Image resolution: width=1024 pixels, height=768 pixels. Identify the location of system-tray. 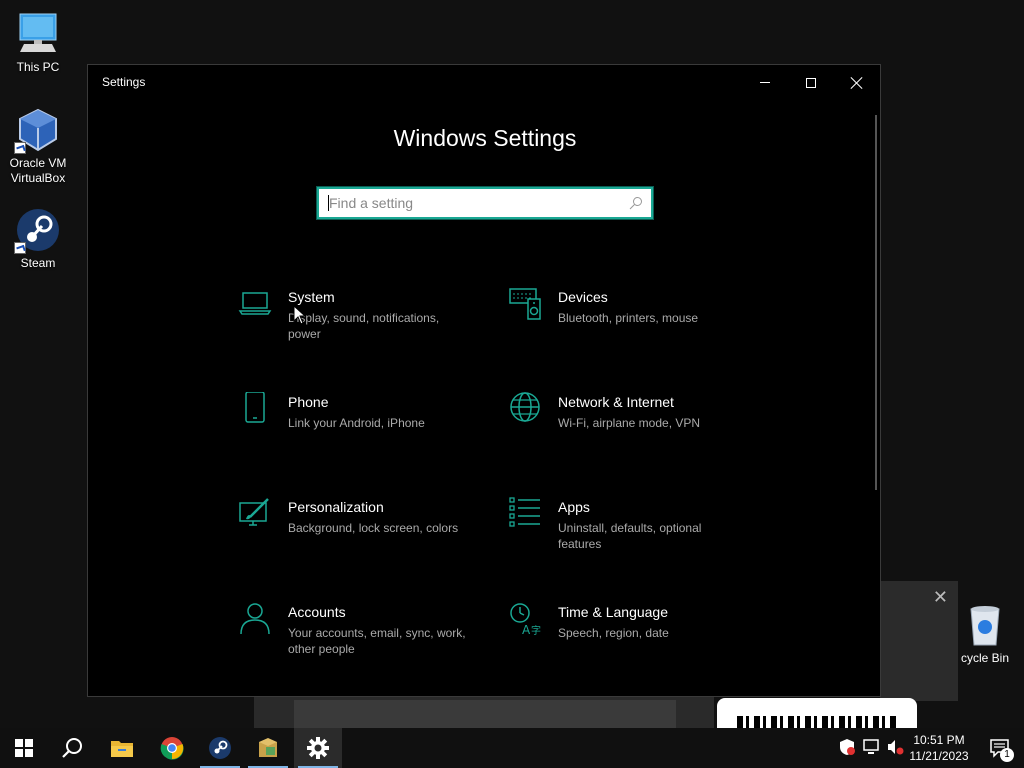
(872, 748).